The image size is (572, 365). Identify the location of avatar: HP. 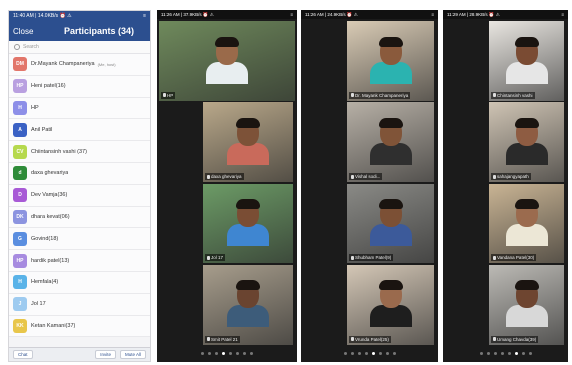
(20, 86).